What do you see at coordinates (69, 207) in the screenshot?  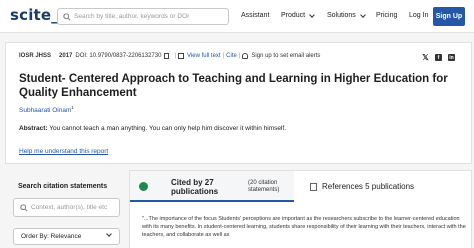 I see `citation-search-placeholder: Context, author(s), title etc` at bounding box center [69, 207].